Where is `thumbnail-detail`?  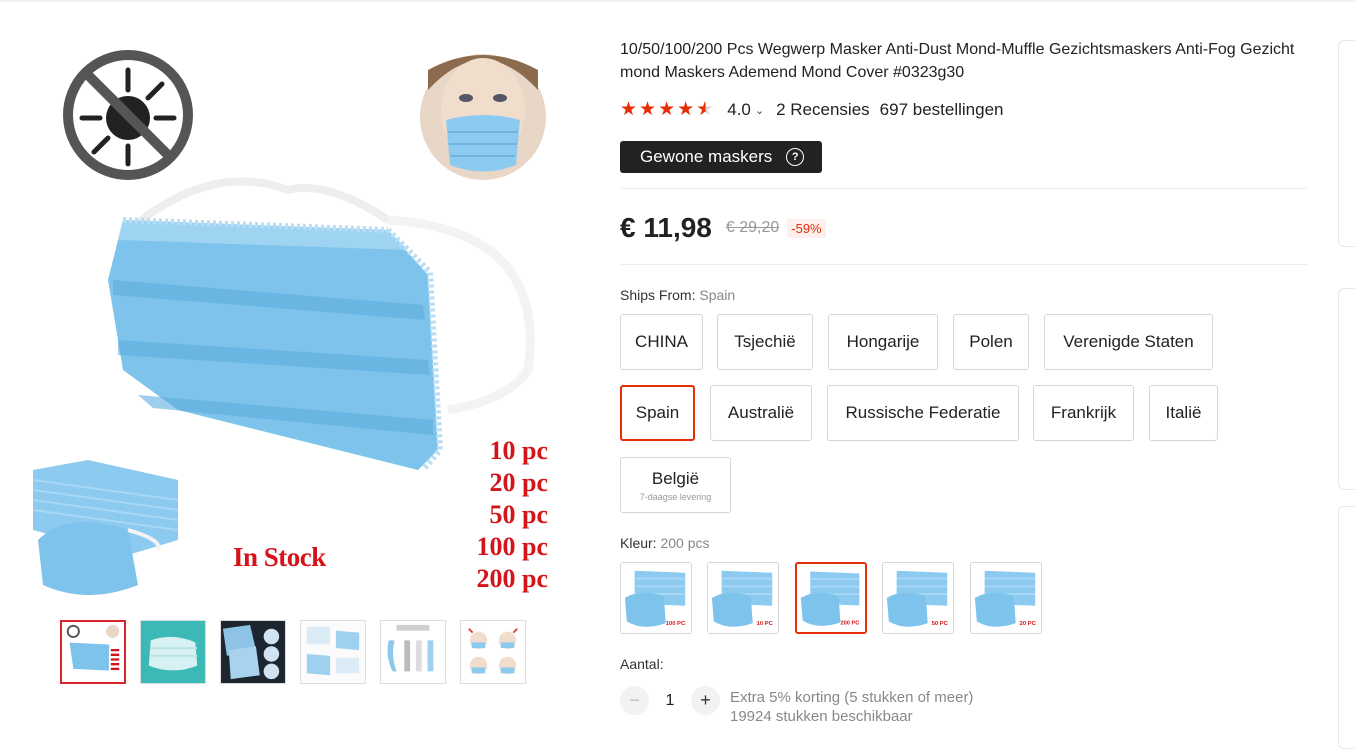 thumbnail-detail is located at coordinates (333, 652).